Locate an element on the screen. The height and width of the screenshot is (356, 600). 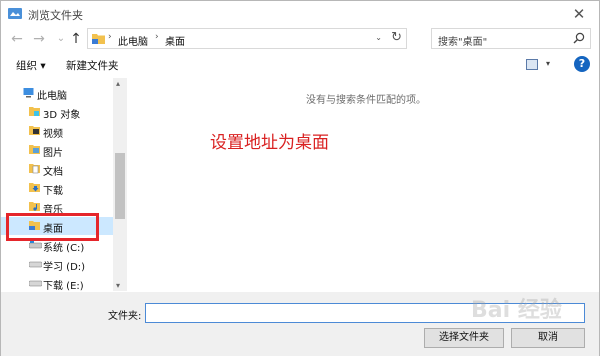
annotation-text: 设置地址为桌面 is located at coordinates (269, 143).